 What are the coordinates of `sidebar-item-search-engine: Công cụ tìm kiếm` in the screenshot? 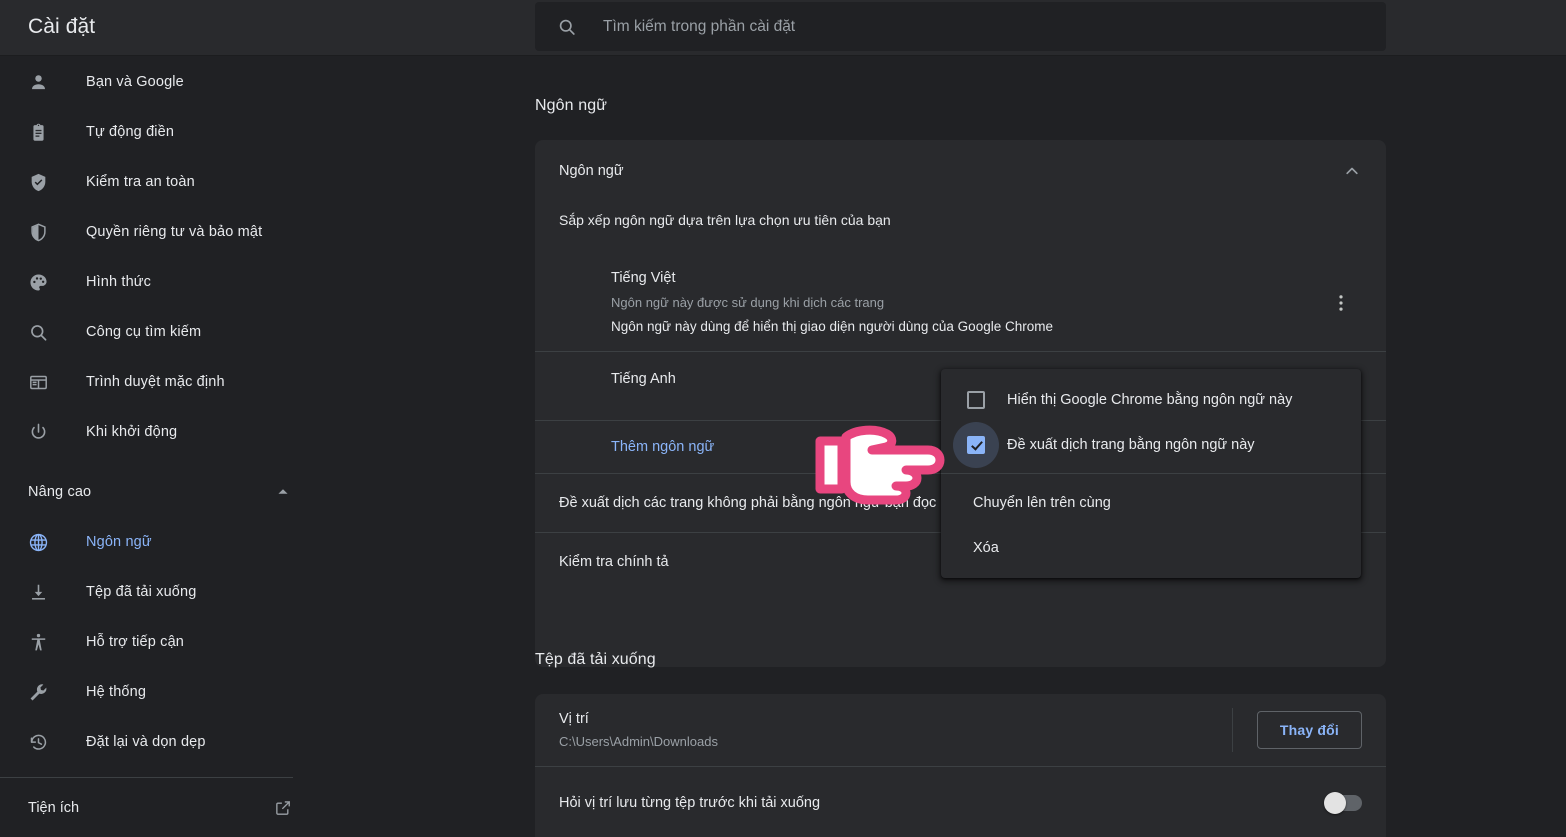 It's located at (160, 332).